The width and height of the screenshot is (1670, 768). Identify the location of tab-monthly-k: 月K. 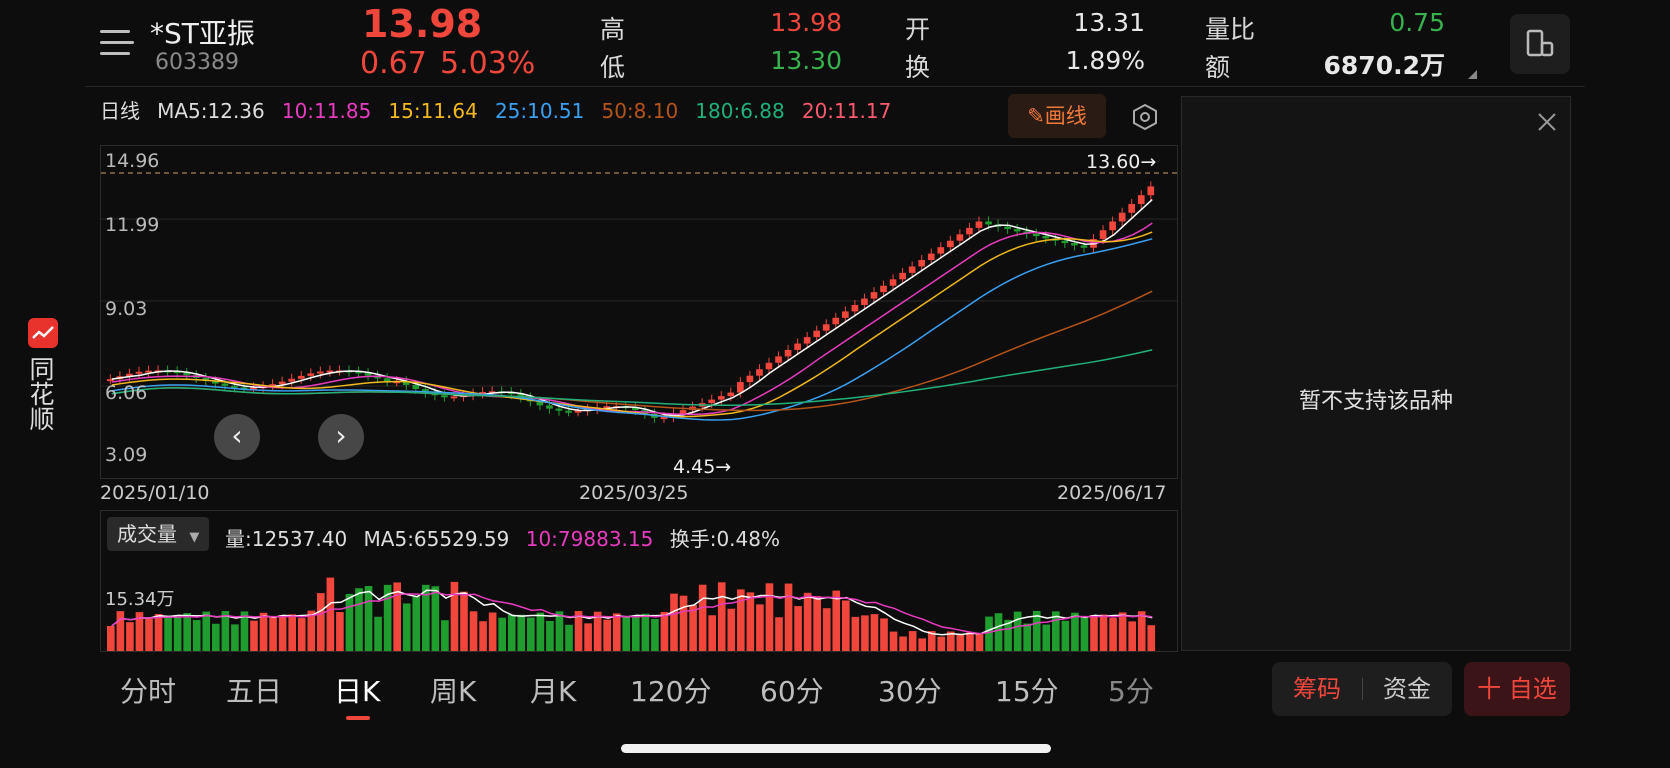
(553, 690).